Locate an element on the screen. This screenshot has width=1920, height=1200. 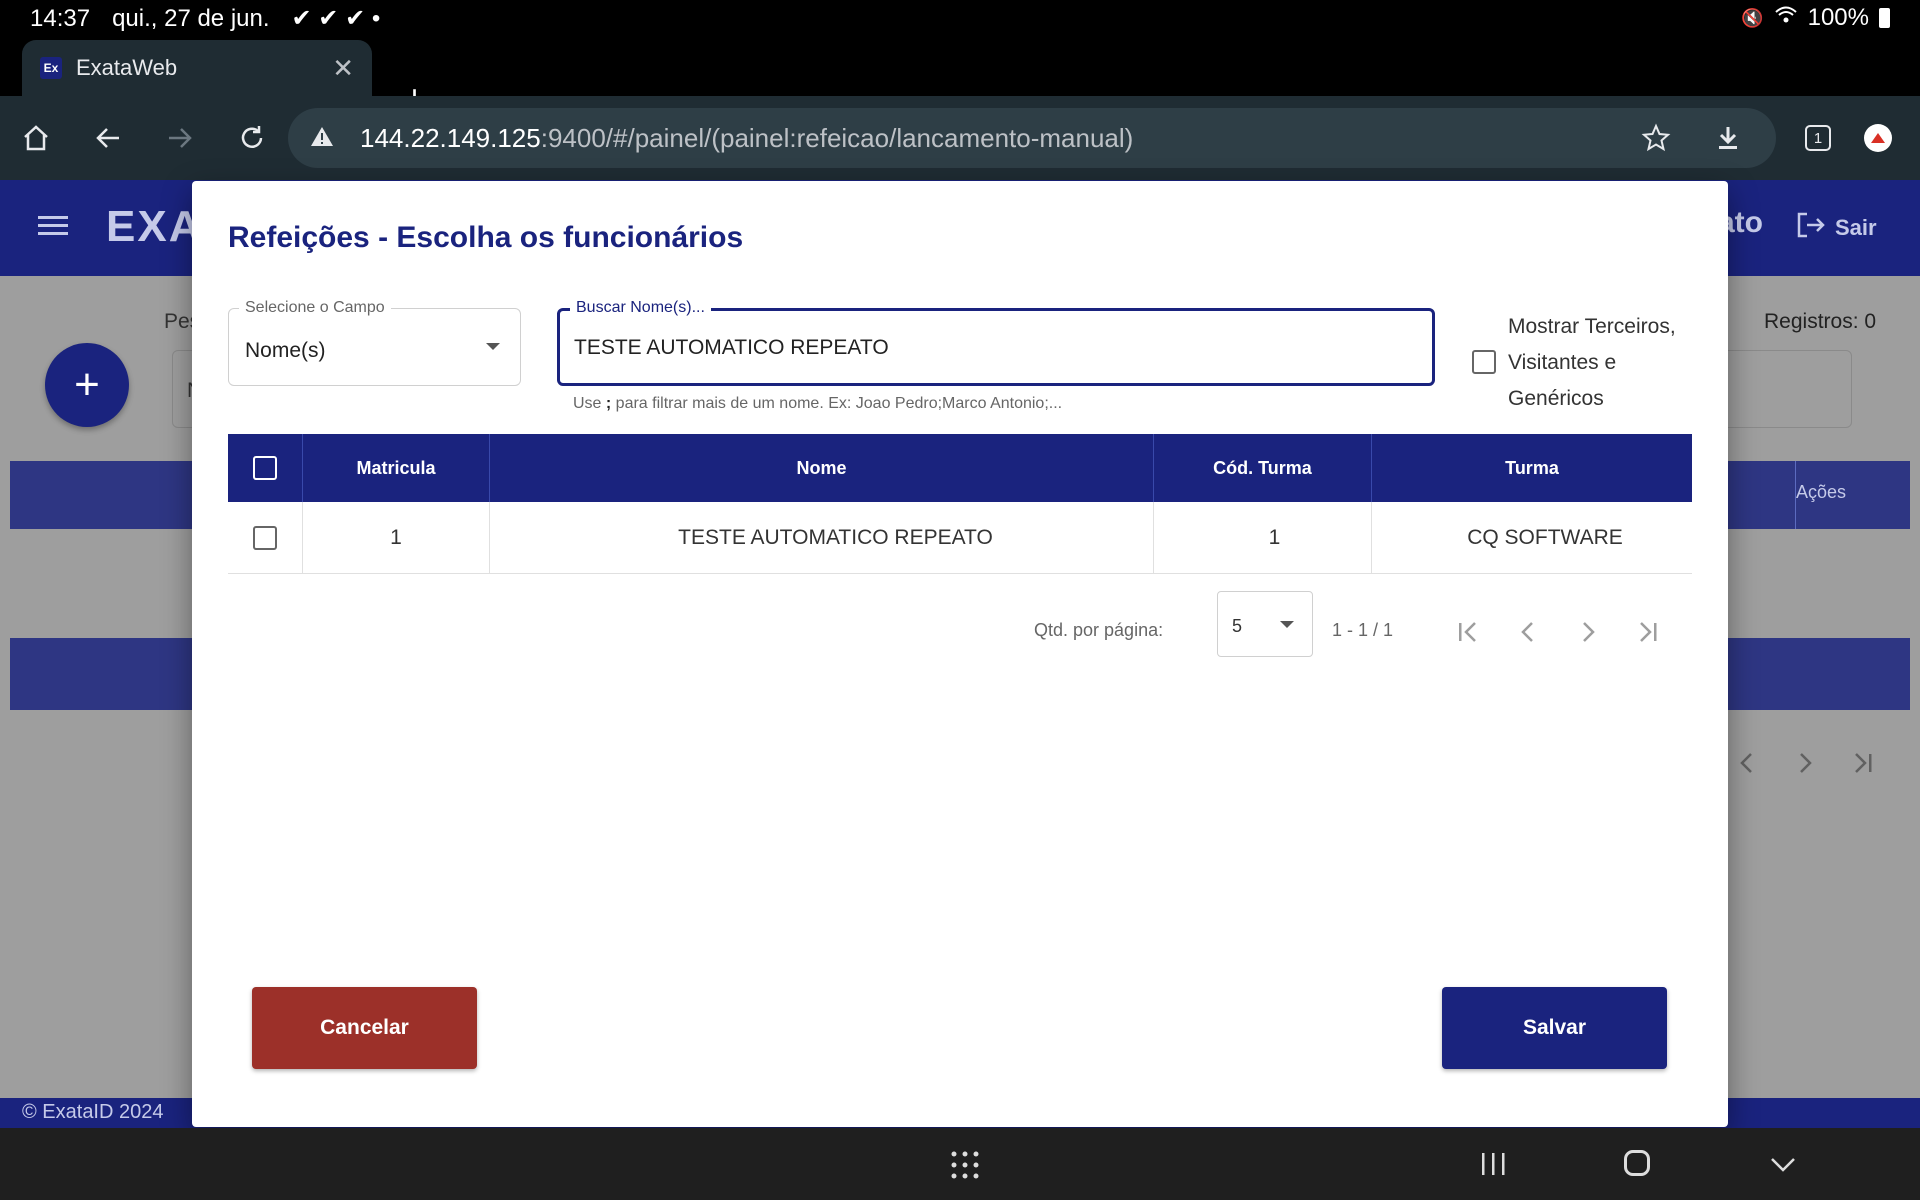
next-page-button is located at coordinates (1588, 632).